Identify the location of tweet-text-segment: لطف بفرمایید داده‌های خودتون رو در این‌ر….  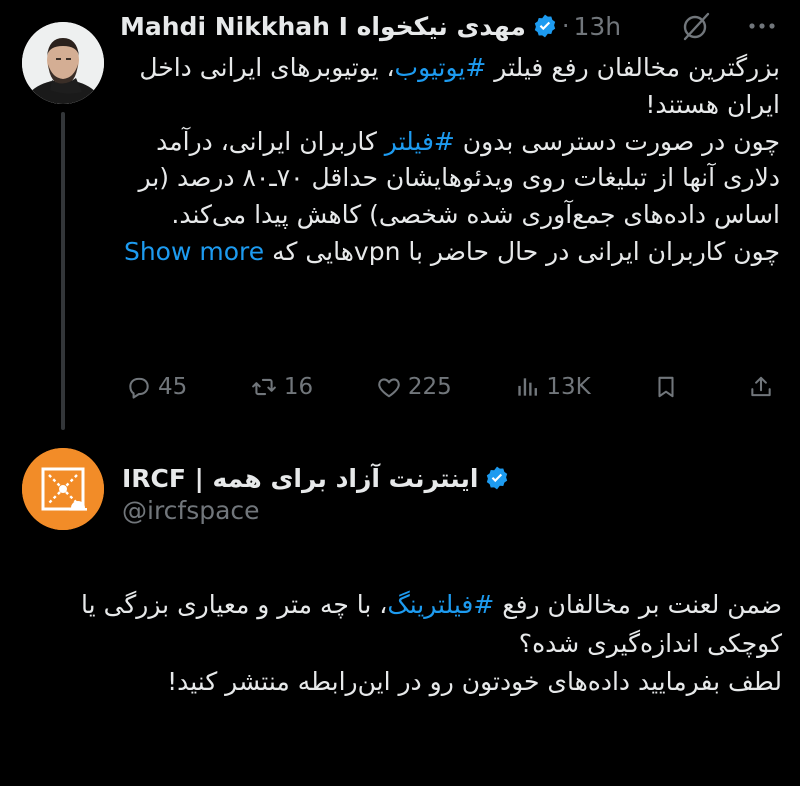
(474, 681).